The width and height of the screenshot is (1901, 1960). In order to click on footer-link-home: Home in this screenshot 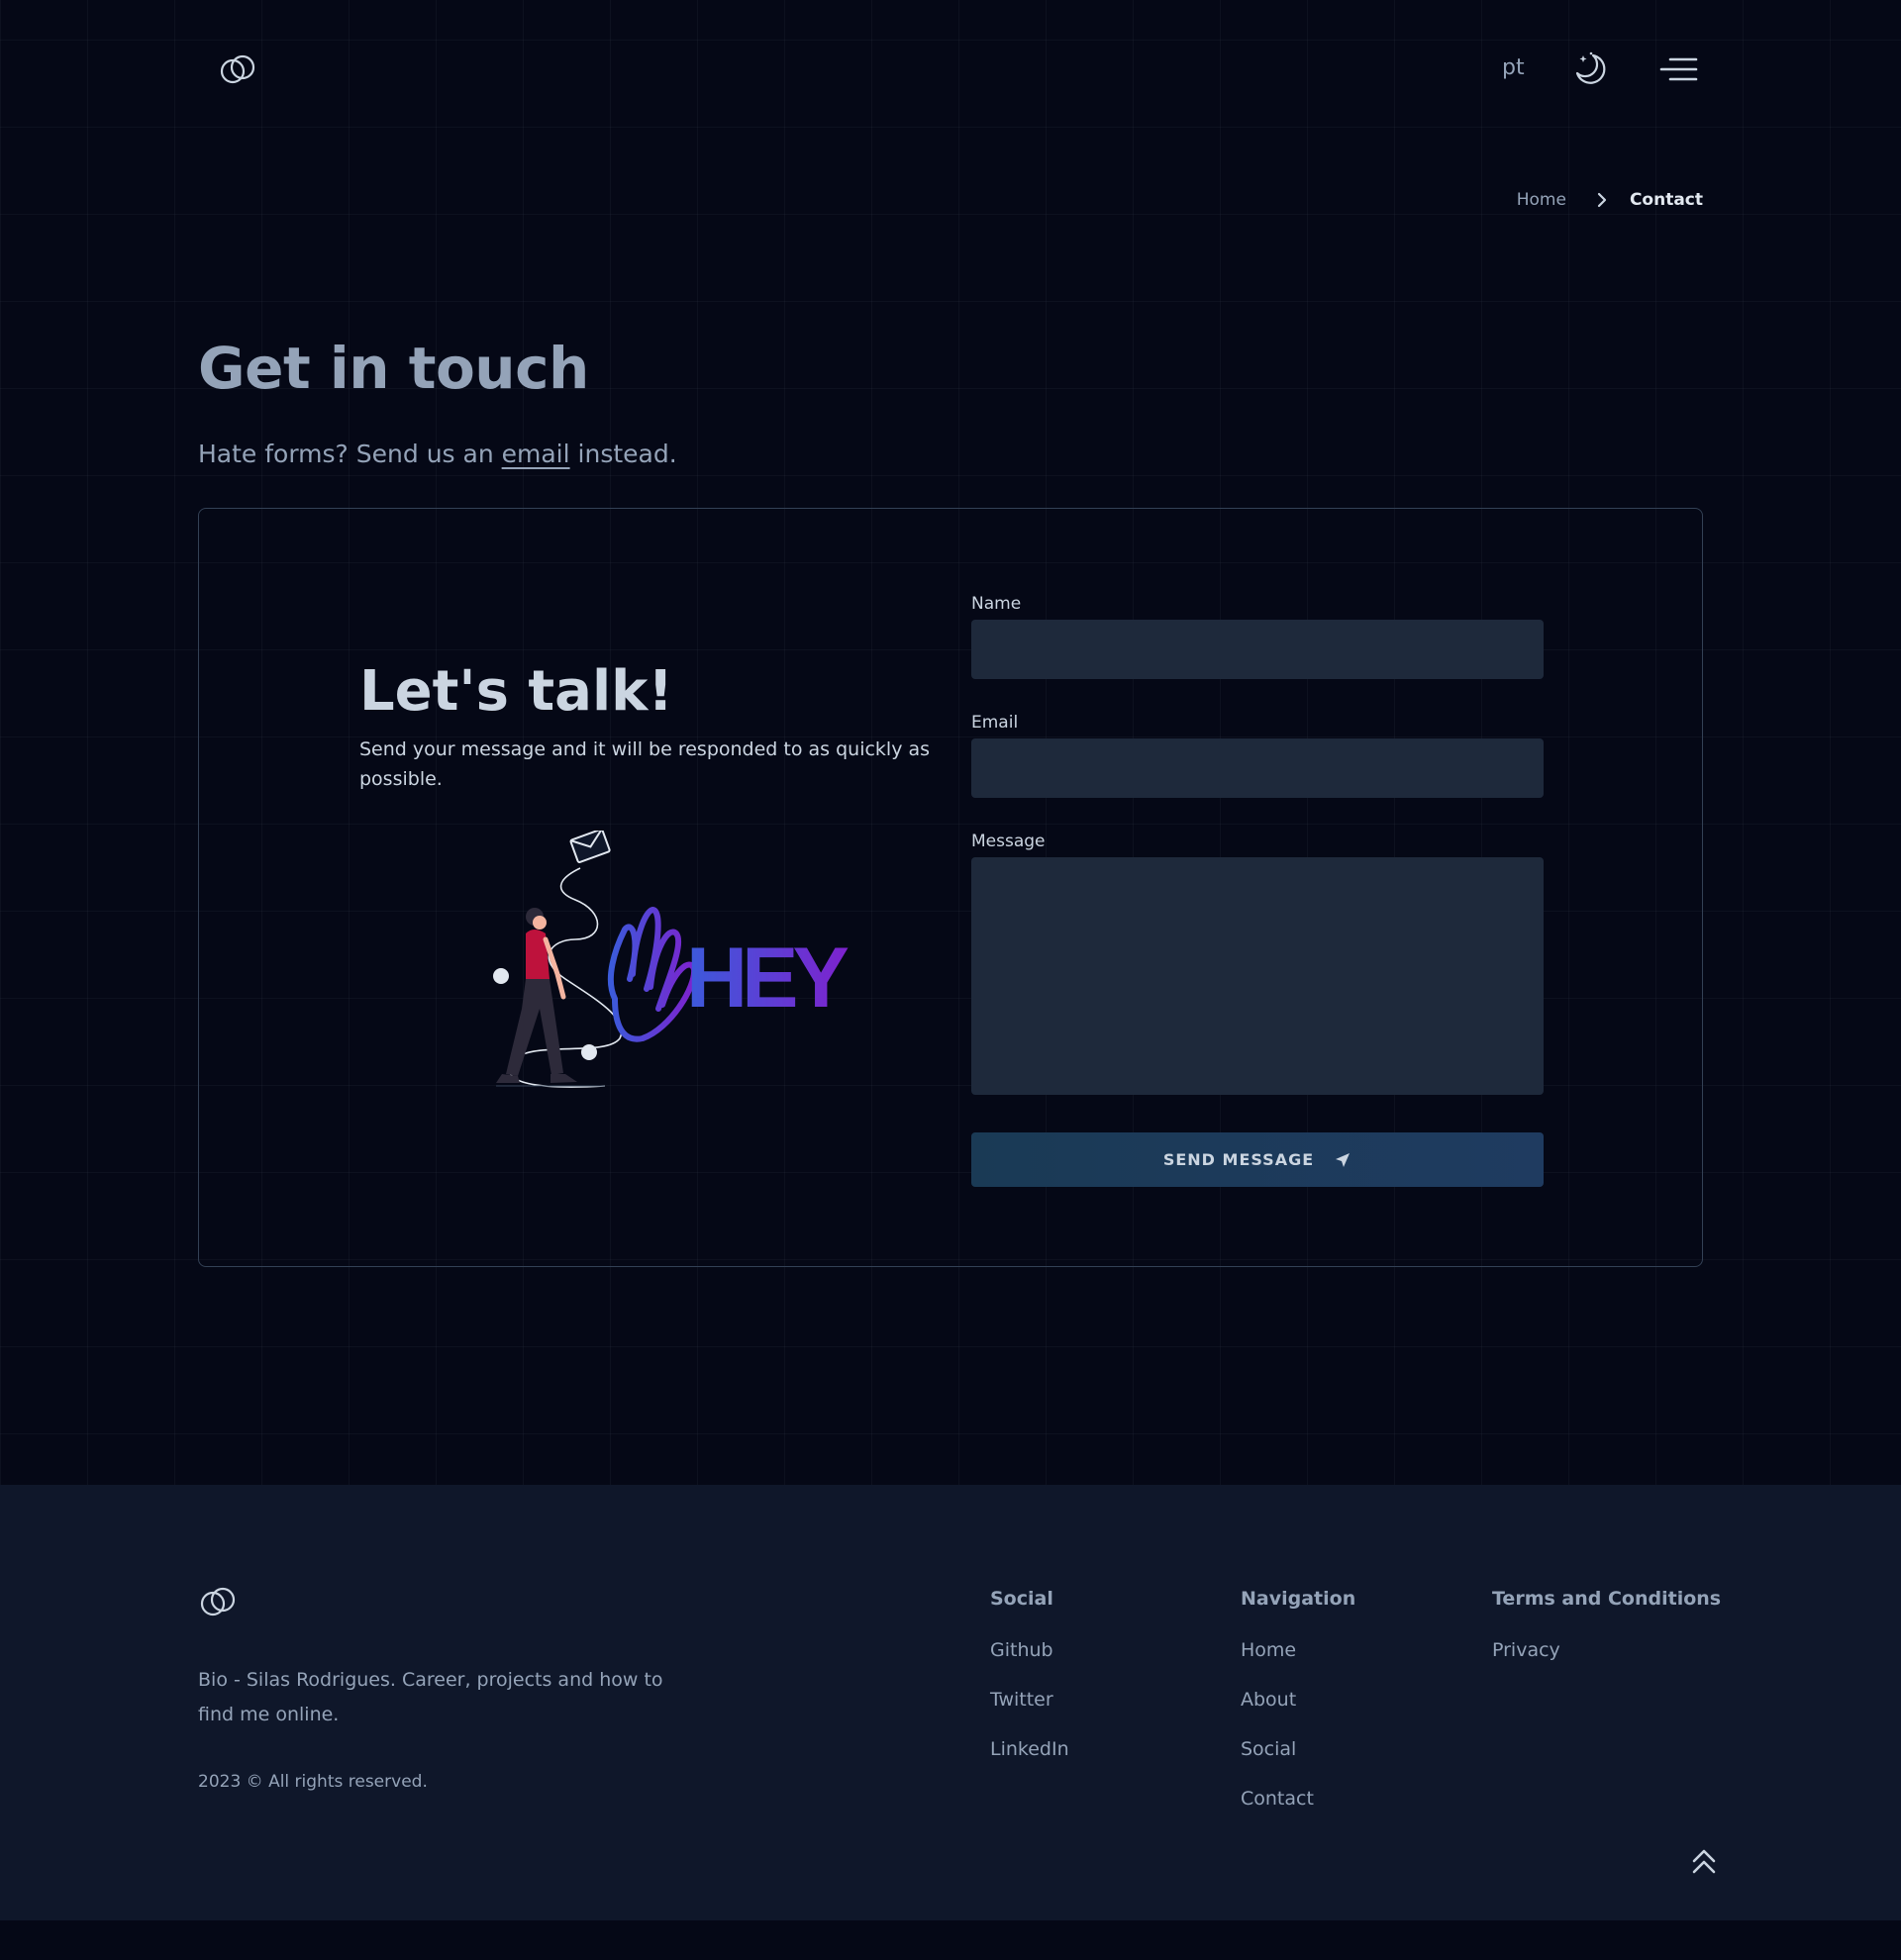, I will do `click(1298, 1664)`.